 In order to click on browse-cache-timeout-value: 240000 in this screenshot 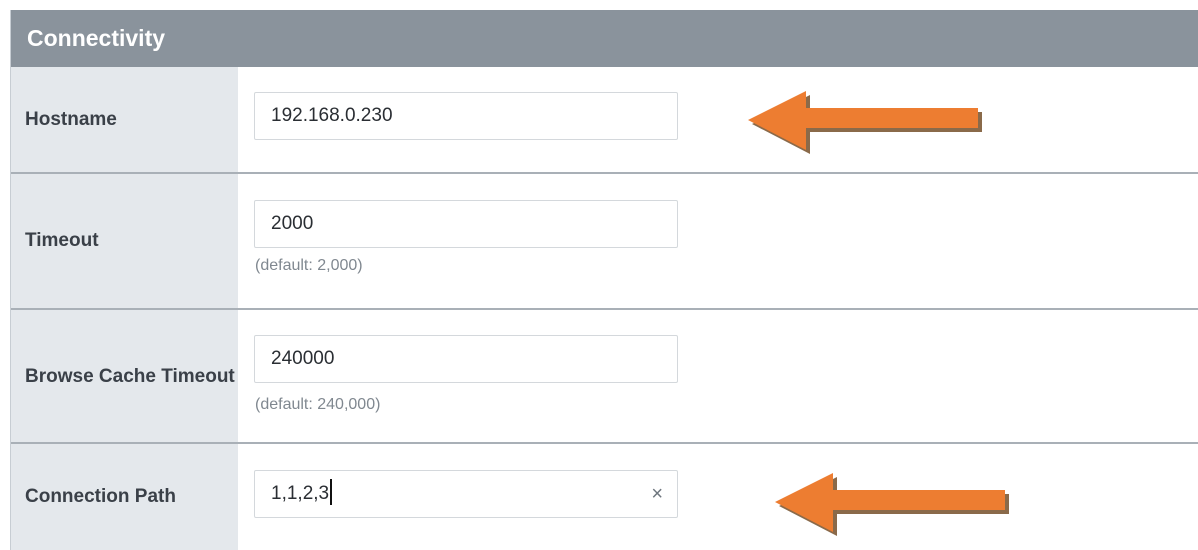, I will do `click(303, 358)`.